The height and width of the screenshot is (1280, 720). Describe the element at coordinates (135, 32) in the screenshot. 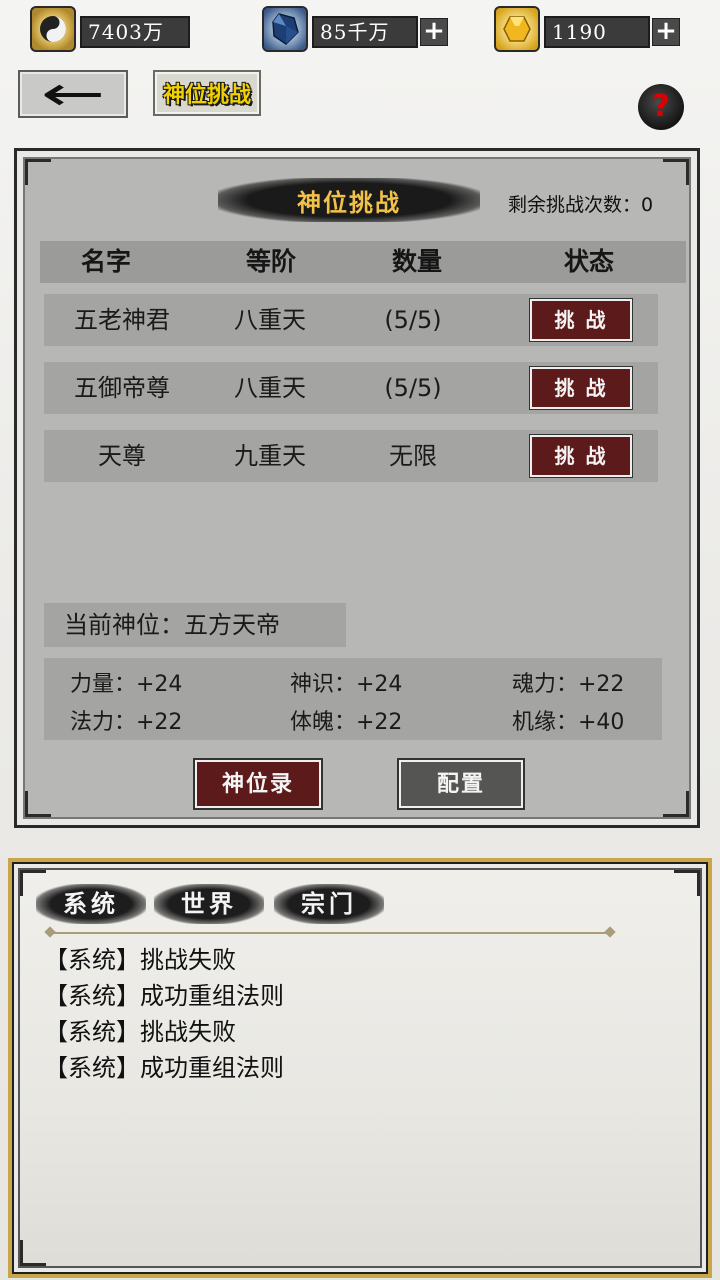

I see `coins-value: 7403万` at that location.